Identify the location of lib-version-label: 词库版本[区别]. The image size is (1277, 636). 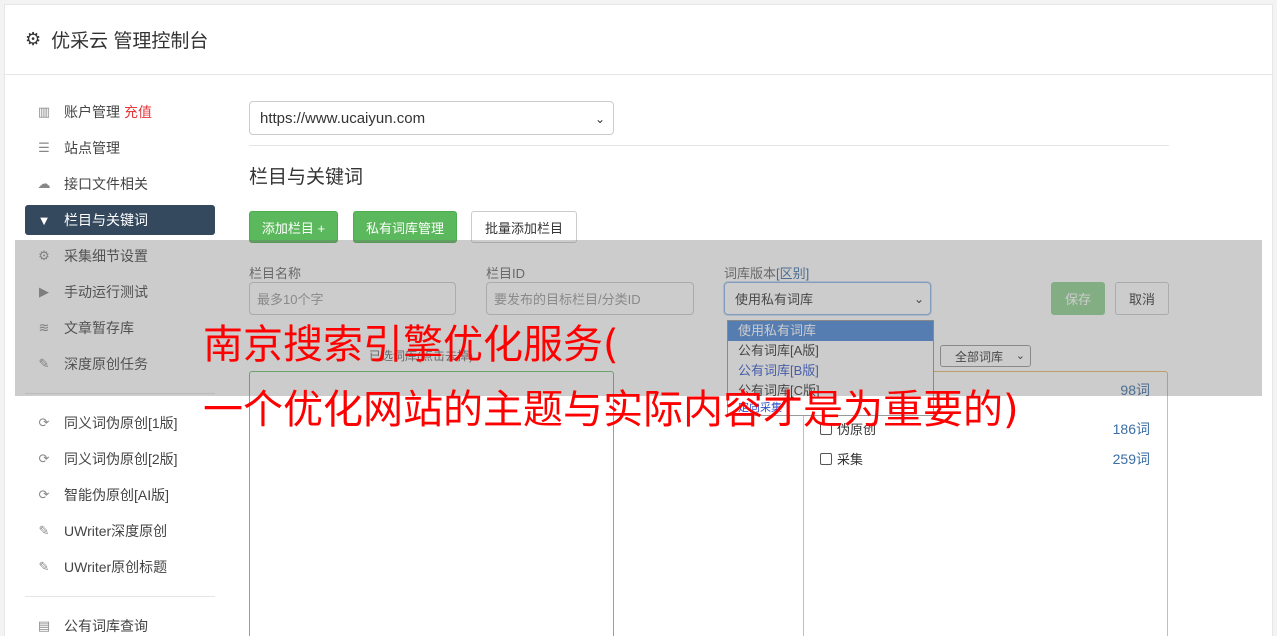
(766, 272).